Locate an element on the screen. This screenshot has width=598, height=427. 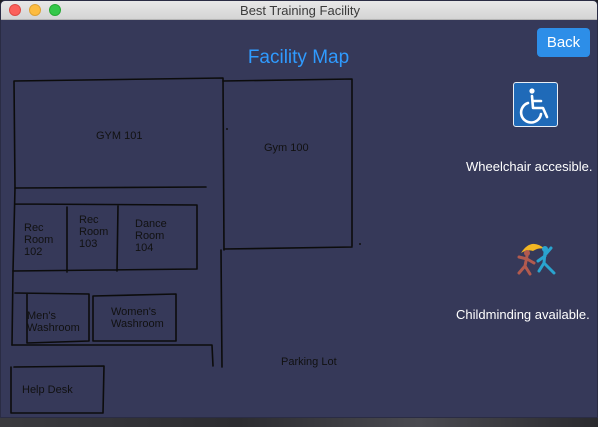
gym-101-label: GYM 101 is located at coordinates (119, 136).